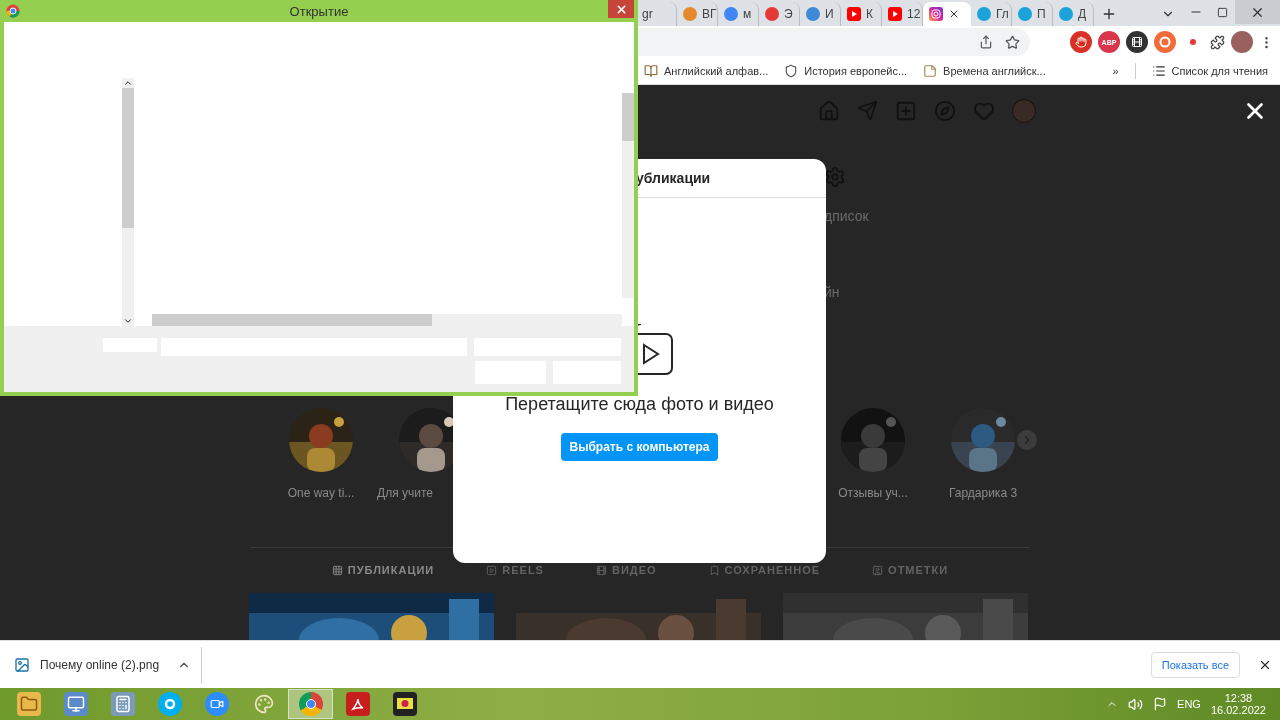 The width and height of the screenshot is (1280, 720). Describe the element at coordinates (936, 14) in the screenshot. I see `camera-icon` at that location.